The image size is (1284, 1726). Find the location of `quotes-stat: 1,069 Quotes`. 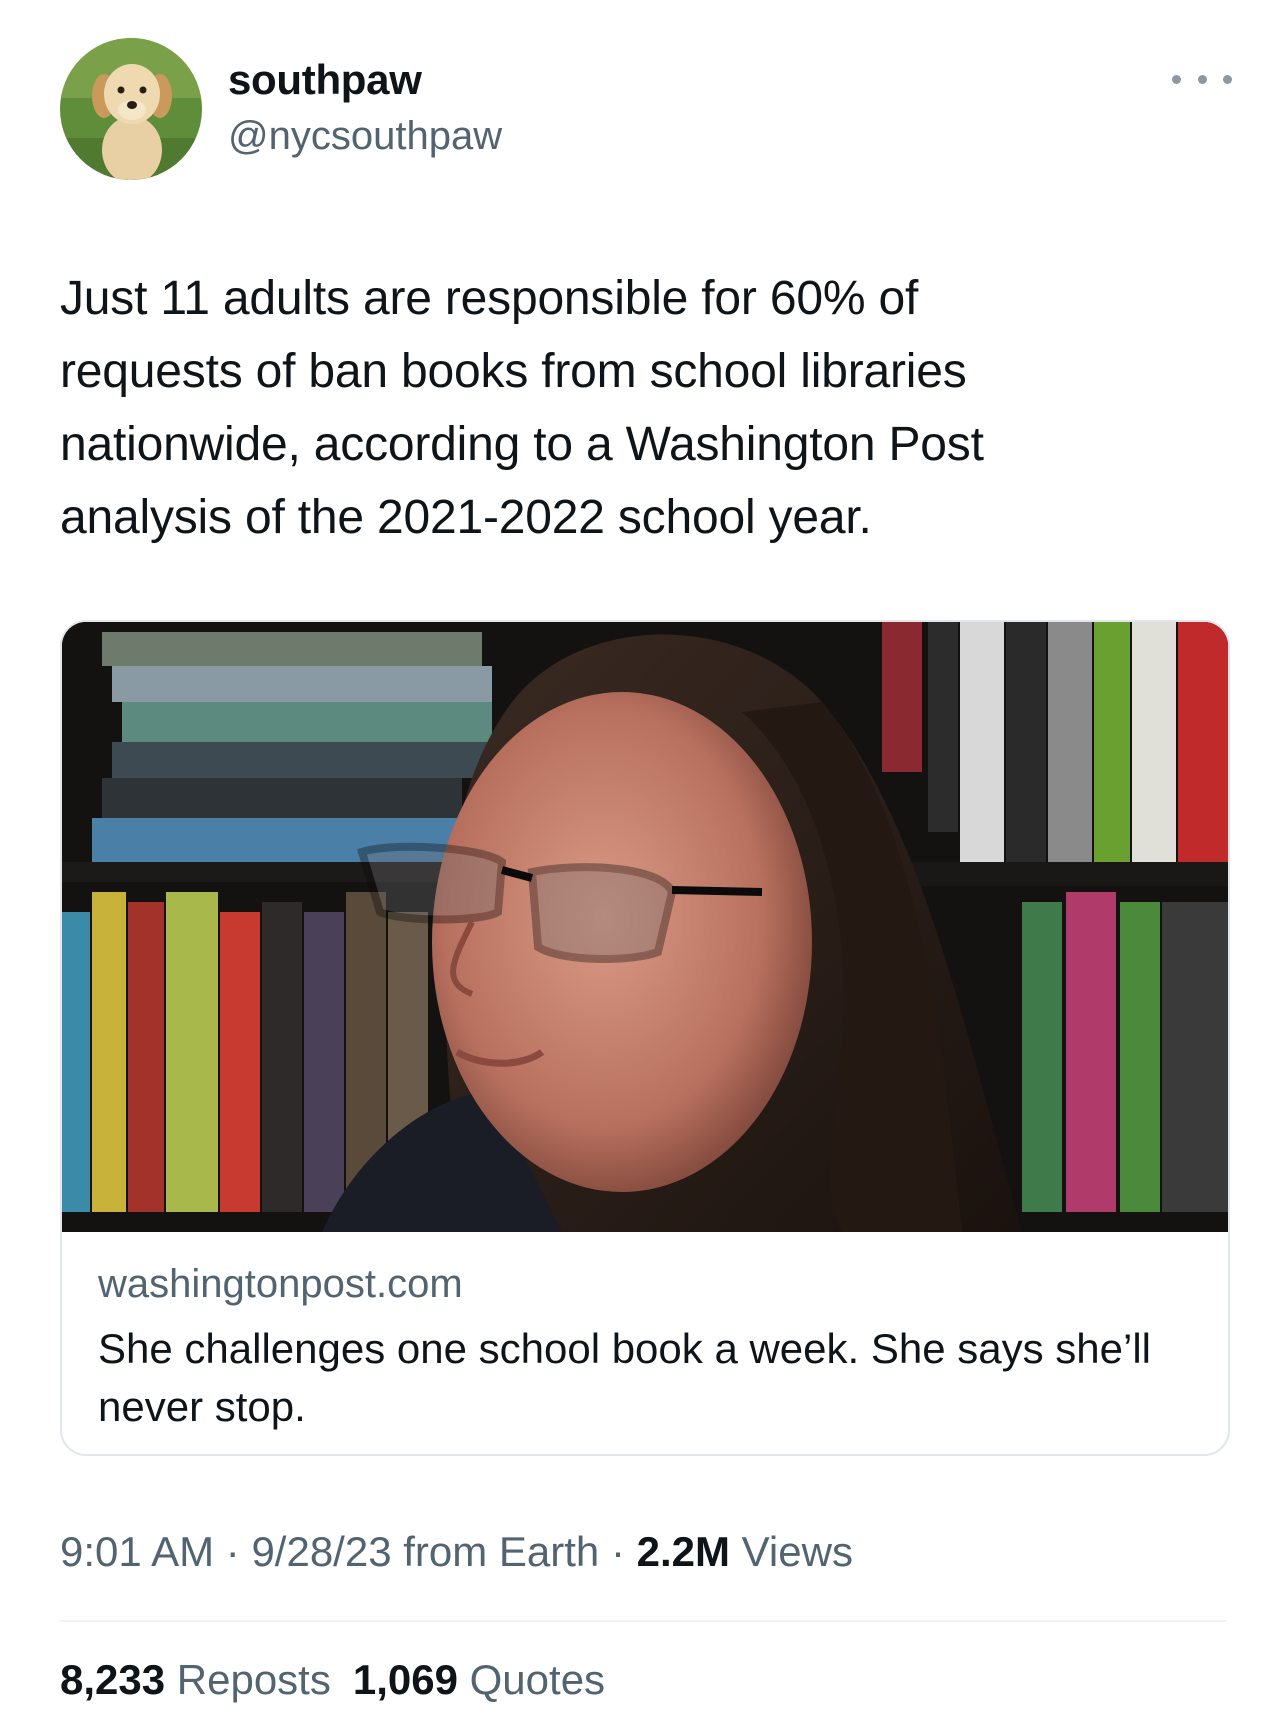

quotes-stat: 1,069 Quotes is located at coordinates (479, 1679).